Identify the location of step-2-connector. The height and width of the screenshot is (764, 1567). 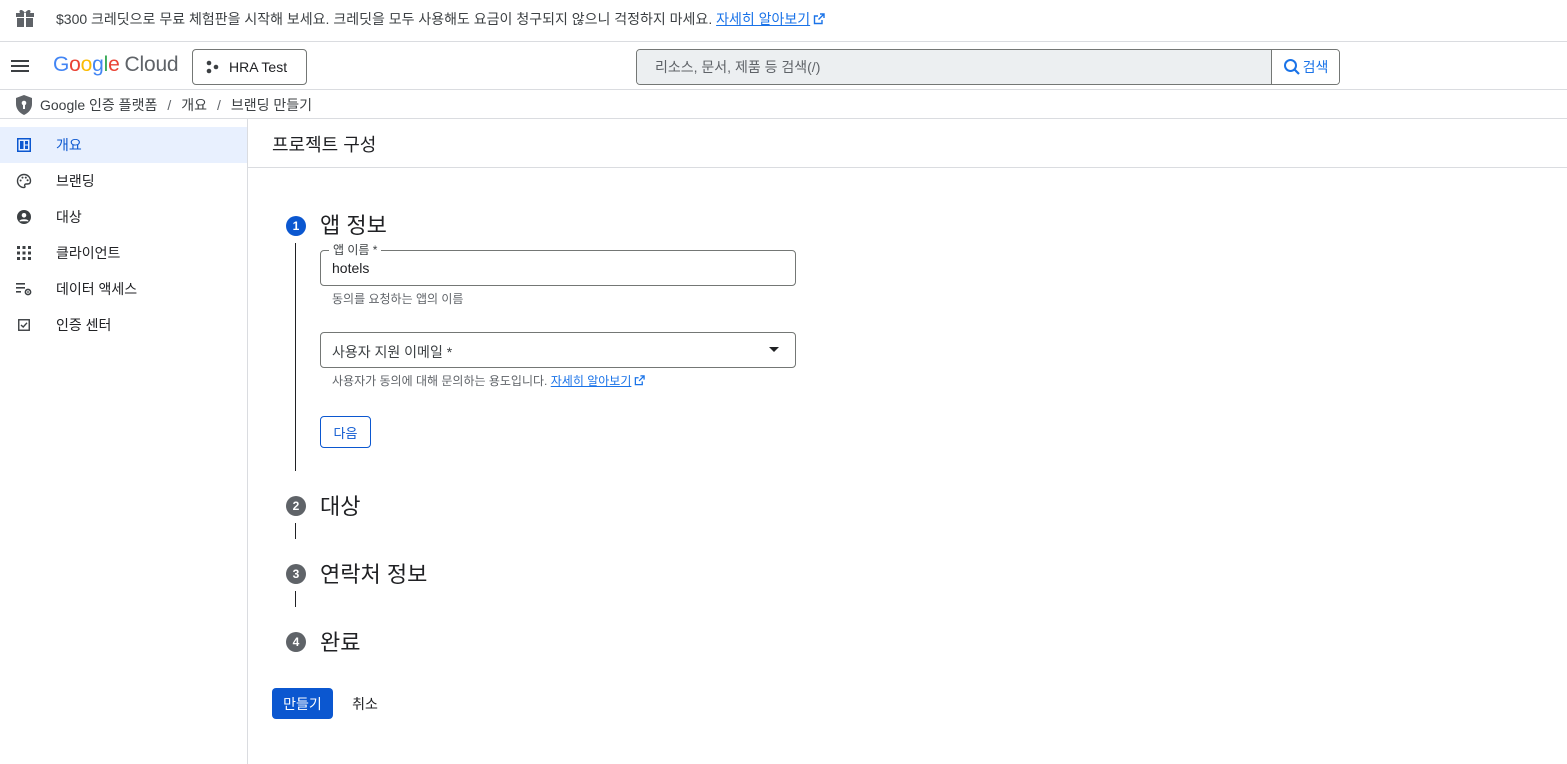
(295, 531).